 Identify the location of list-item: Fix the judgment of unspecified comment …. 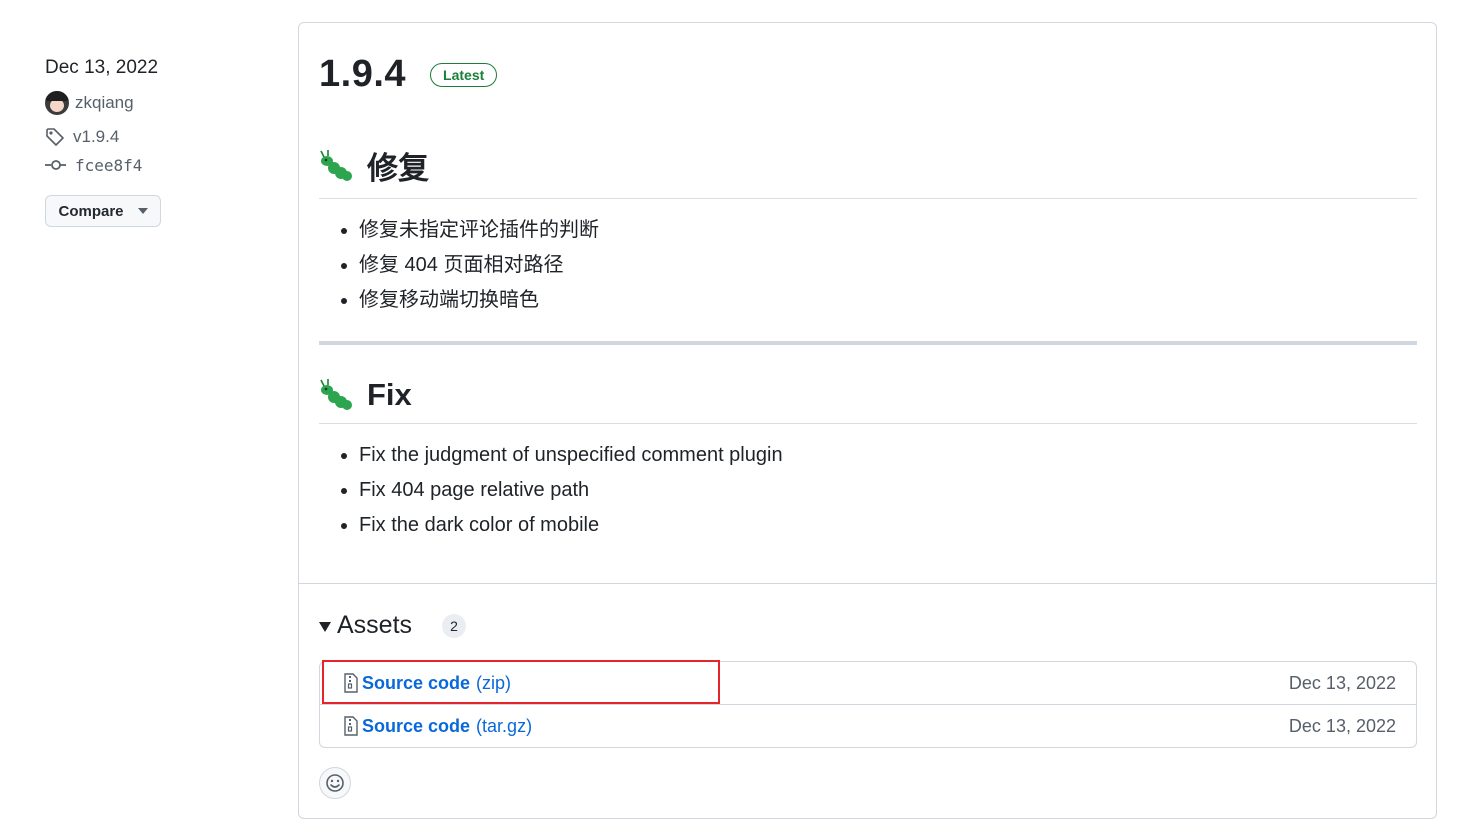
(888, 455).